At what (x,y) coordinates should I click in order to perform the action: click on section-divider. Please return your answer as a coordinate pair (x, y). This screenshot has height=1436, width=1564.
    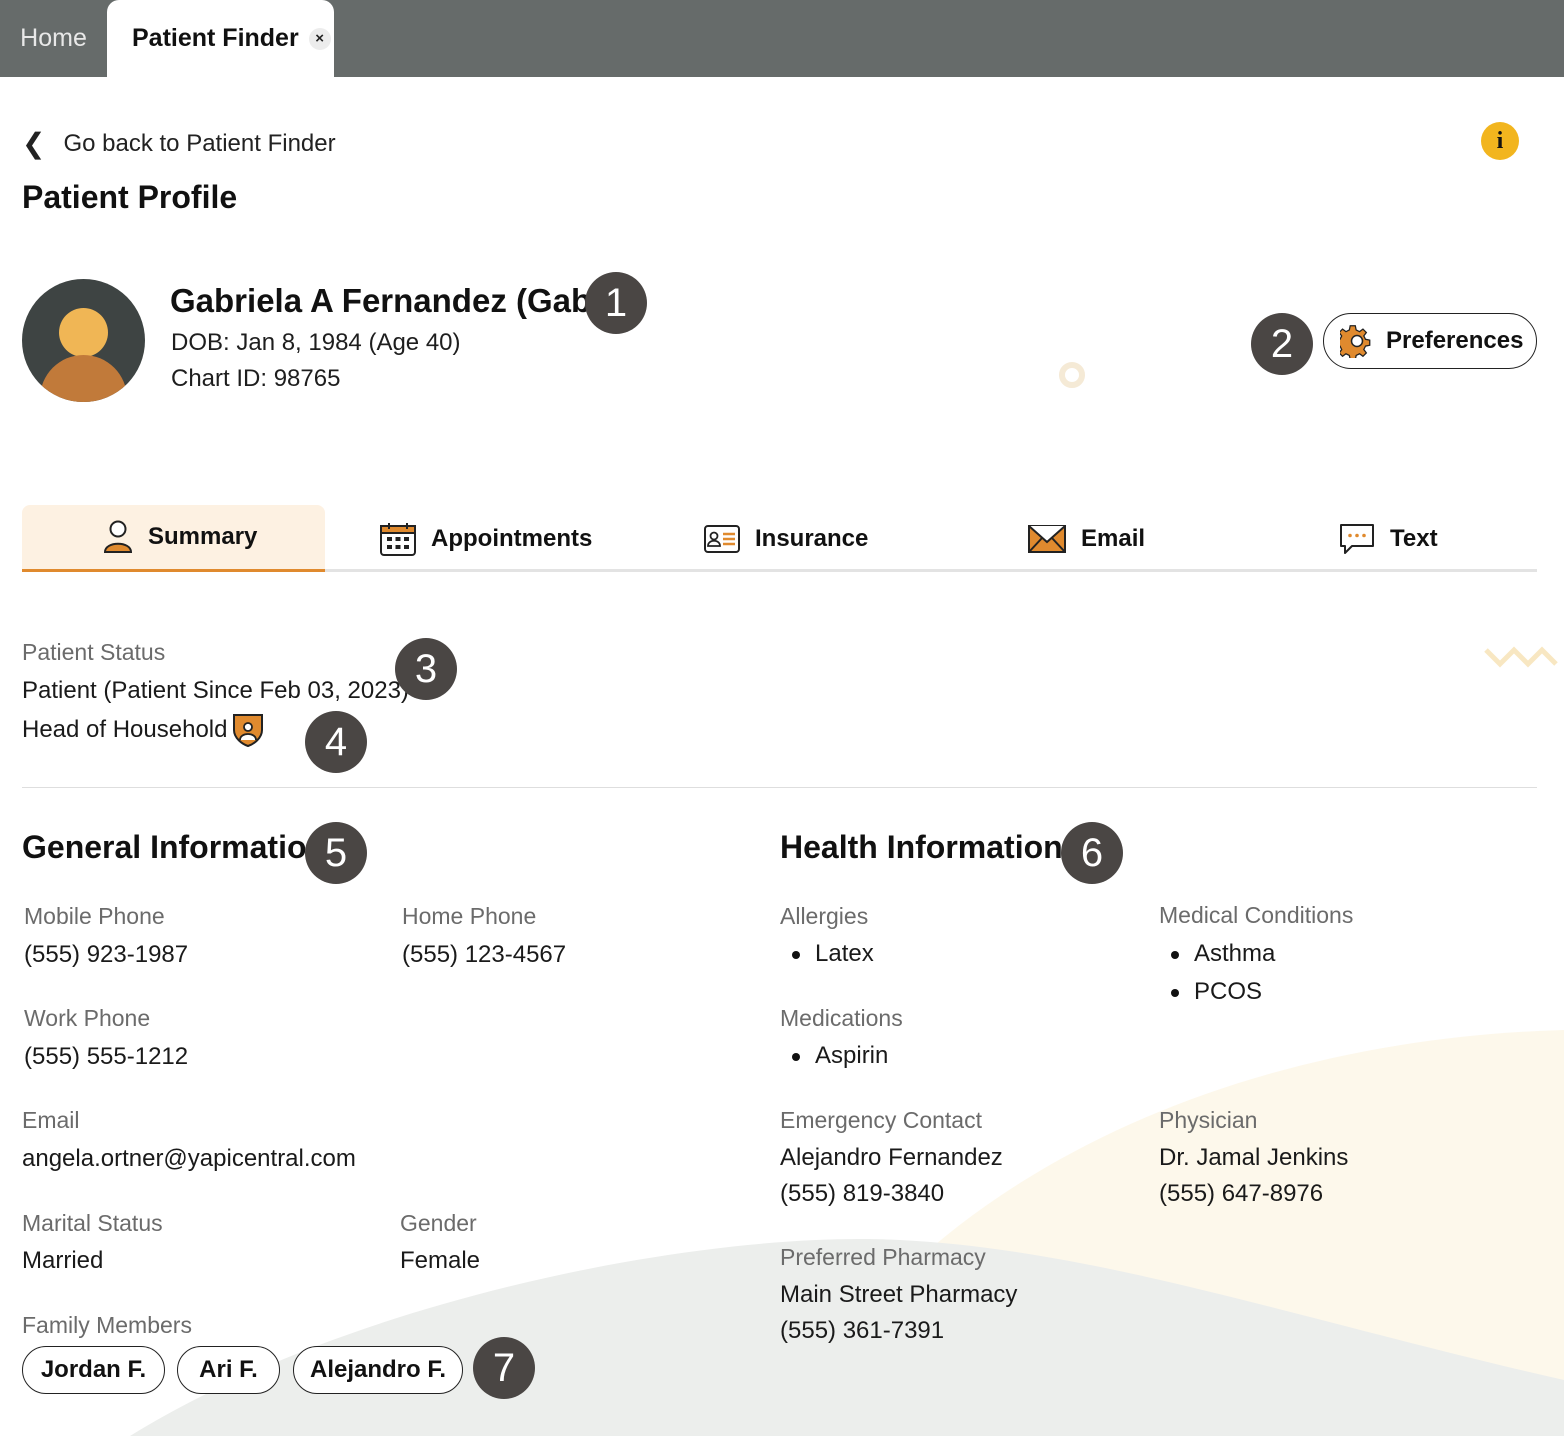
    Looking at the image, I should click on (779, 787).